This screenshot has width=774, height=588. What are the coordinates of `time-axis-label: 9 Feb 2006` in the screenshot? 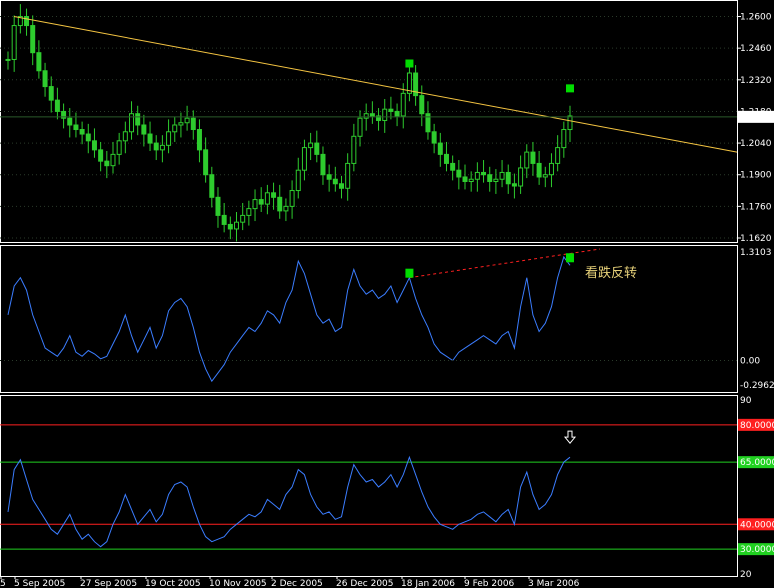 It's located at (489, 583).